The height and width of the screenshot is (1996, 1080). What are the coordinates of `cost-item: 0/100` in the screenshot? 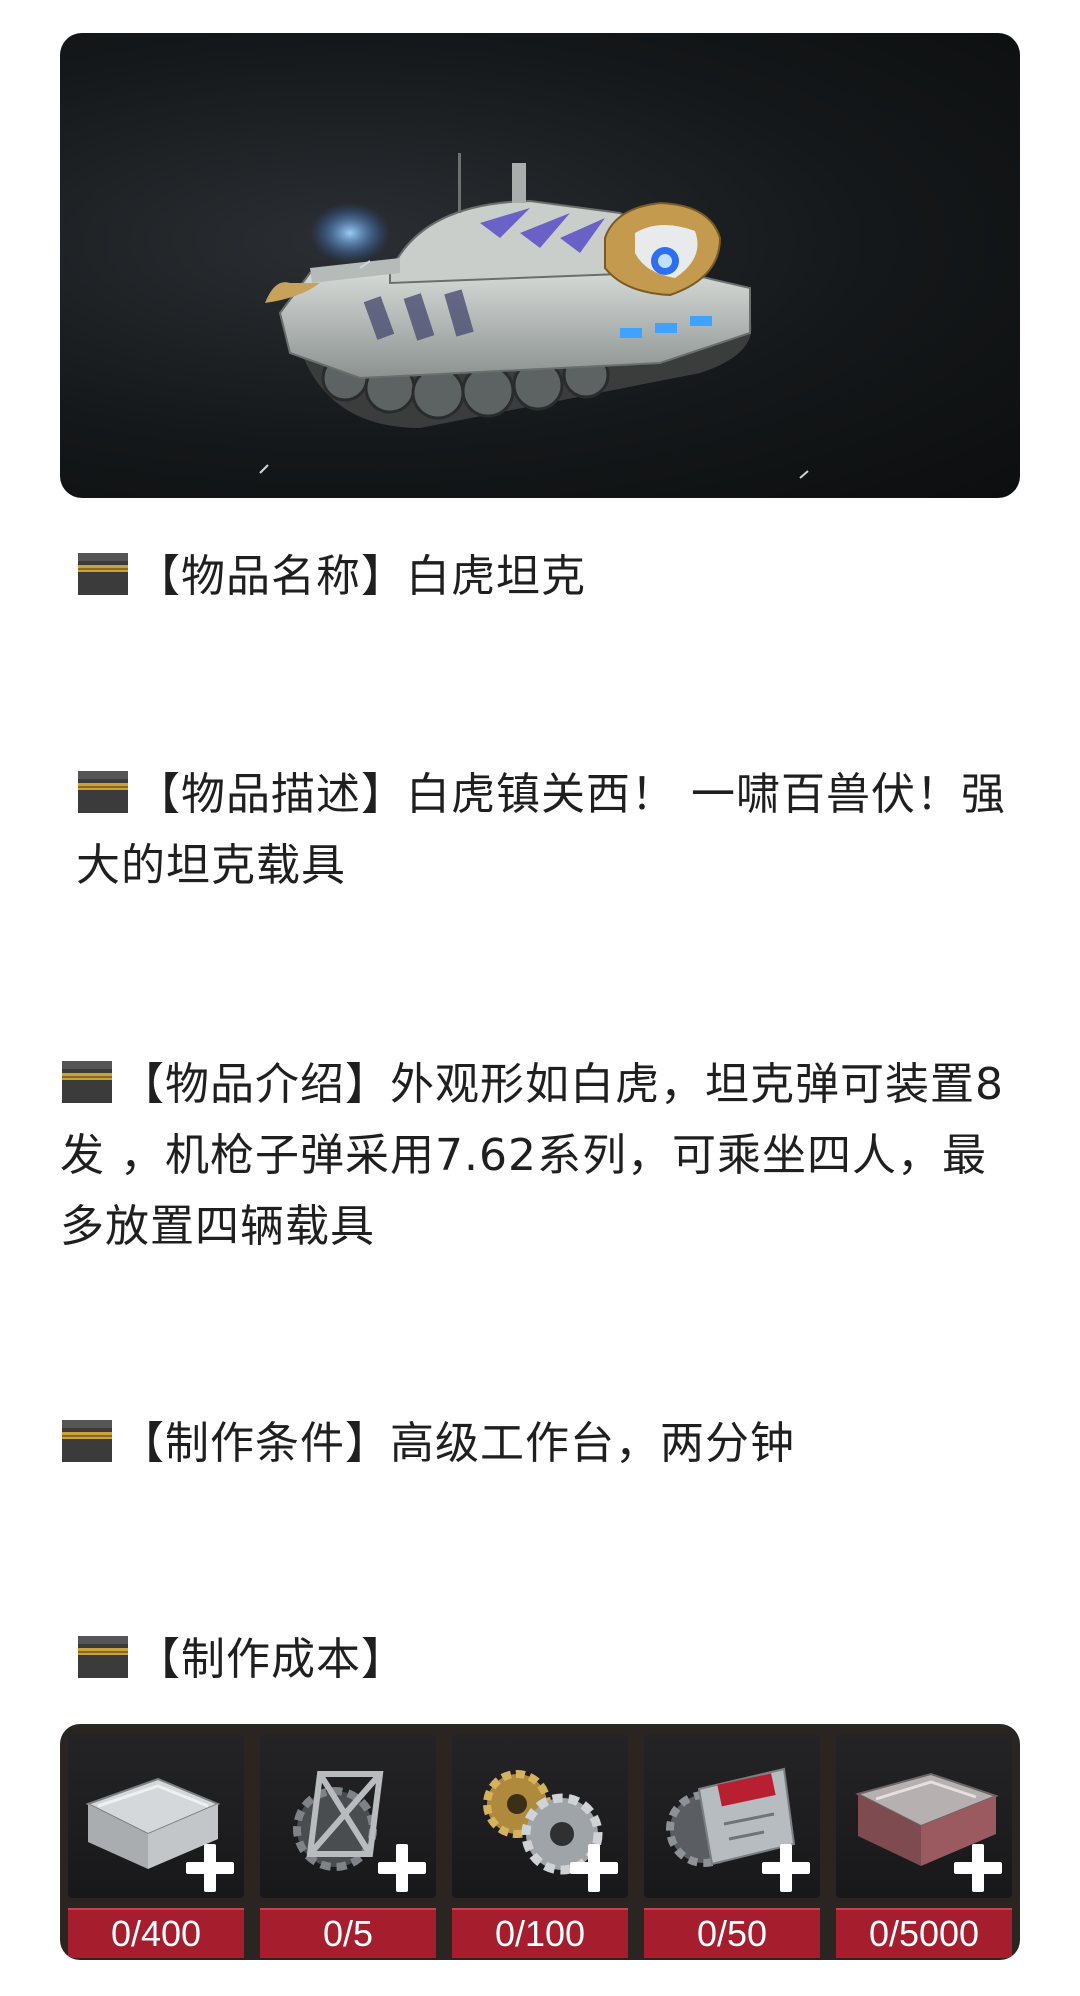 It's located at (540, 1842).